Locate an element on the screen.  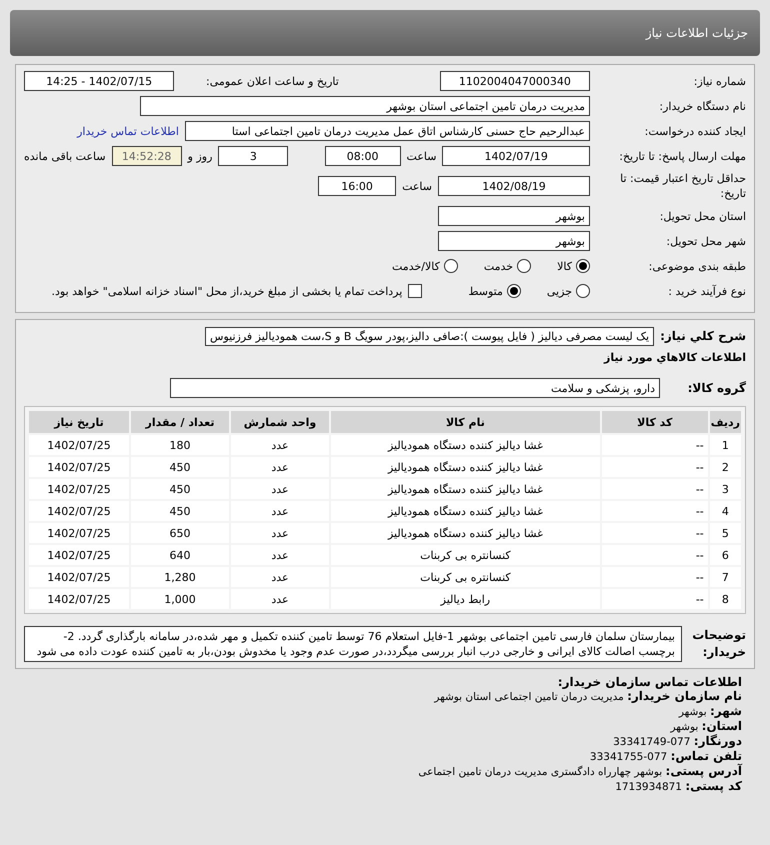
column-header: واحد شمارش is located at coordinates (280, 422).